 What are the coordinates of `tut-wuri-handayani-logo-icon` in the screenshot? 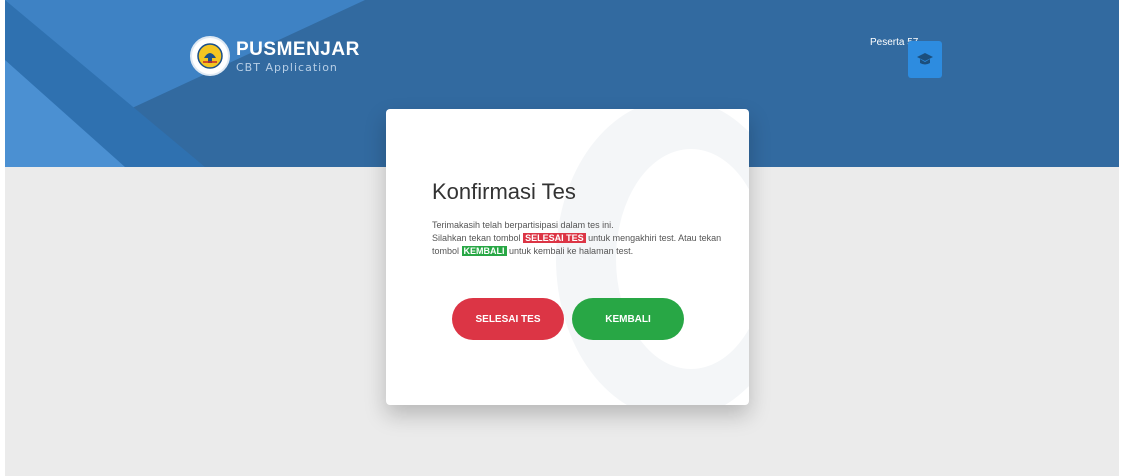 It's located at (210, 56).